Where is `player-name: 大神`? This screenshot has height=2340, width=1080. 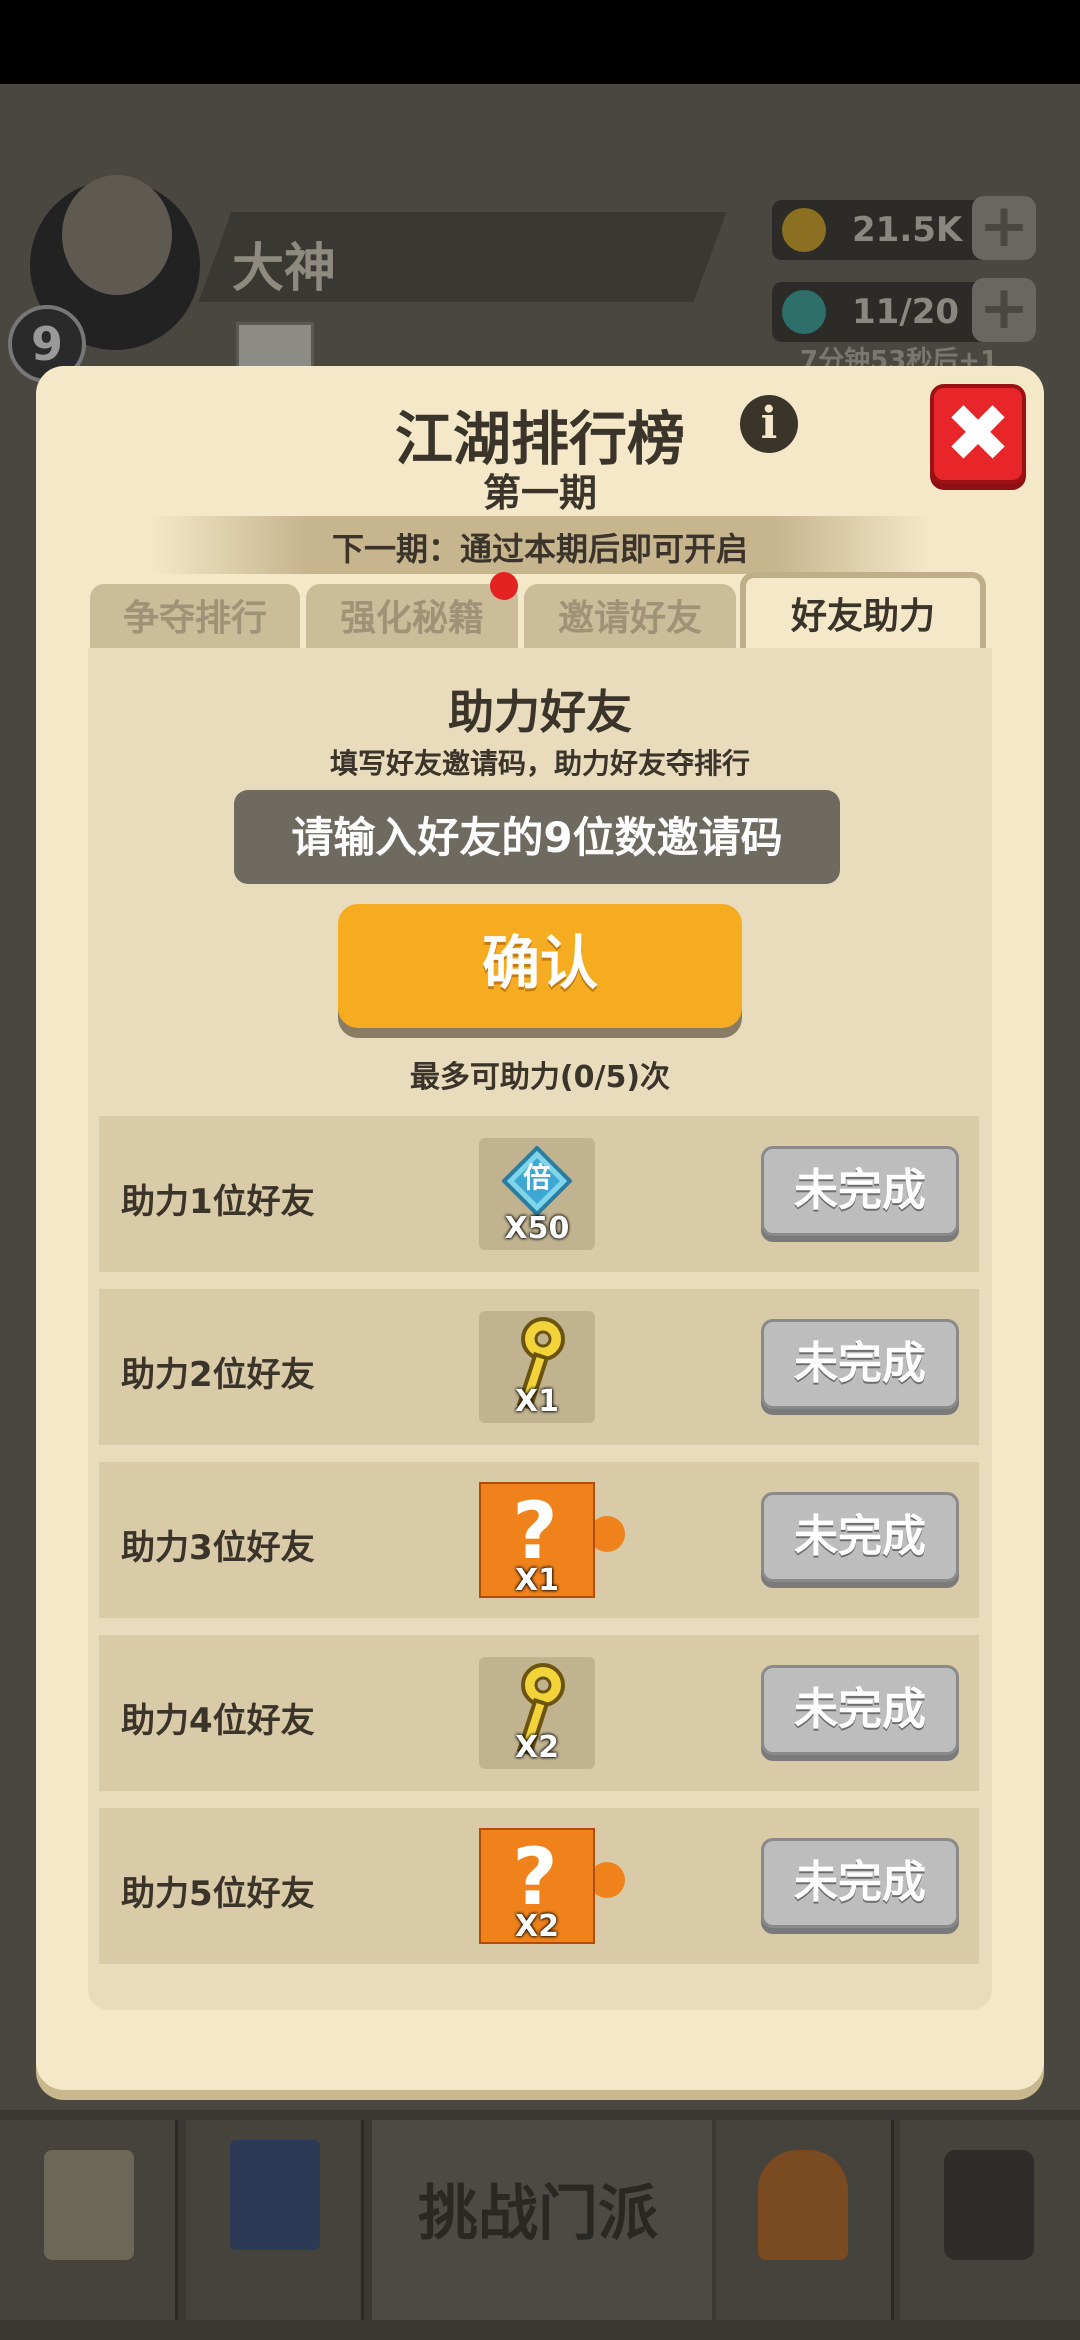
player-name: 大神 is located at coordinates (284, 269).